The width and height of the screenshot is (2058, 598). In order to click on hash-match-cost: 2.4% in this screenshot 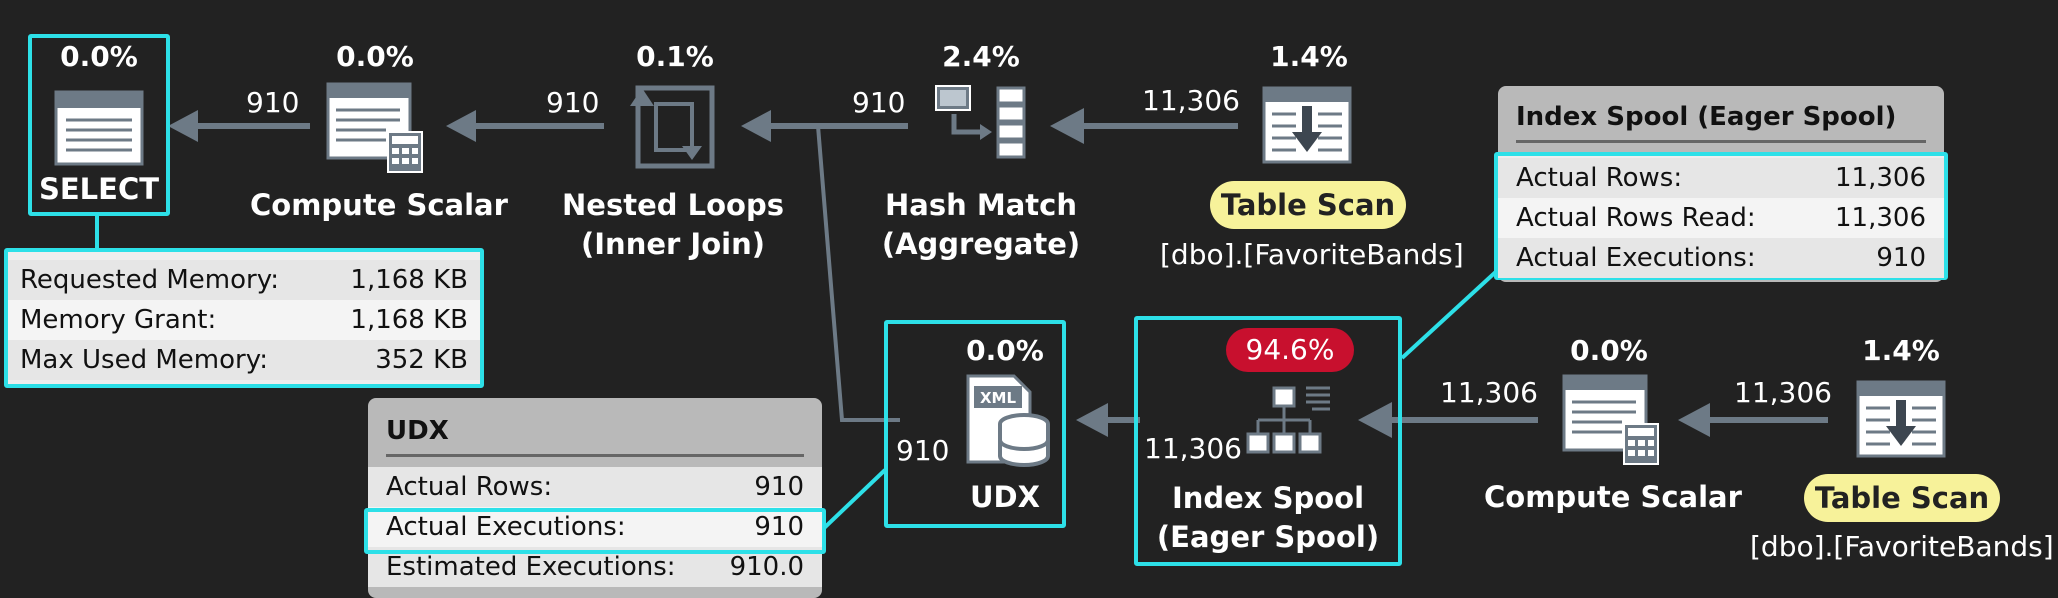, I will do `click(981, 56)`.